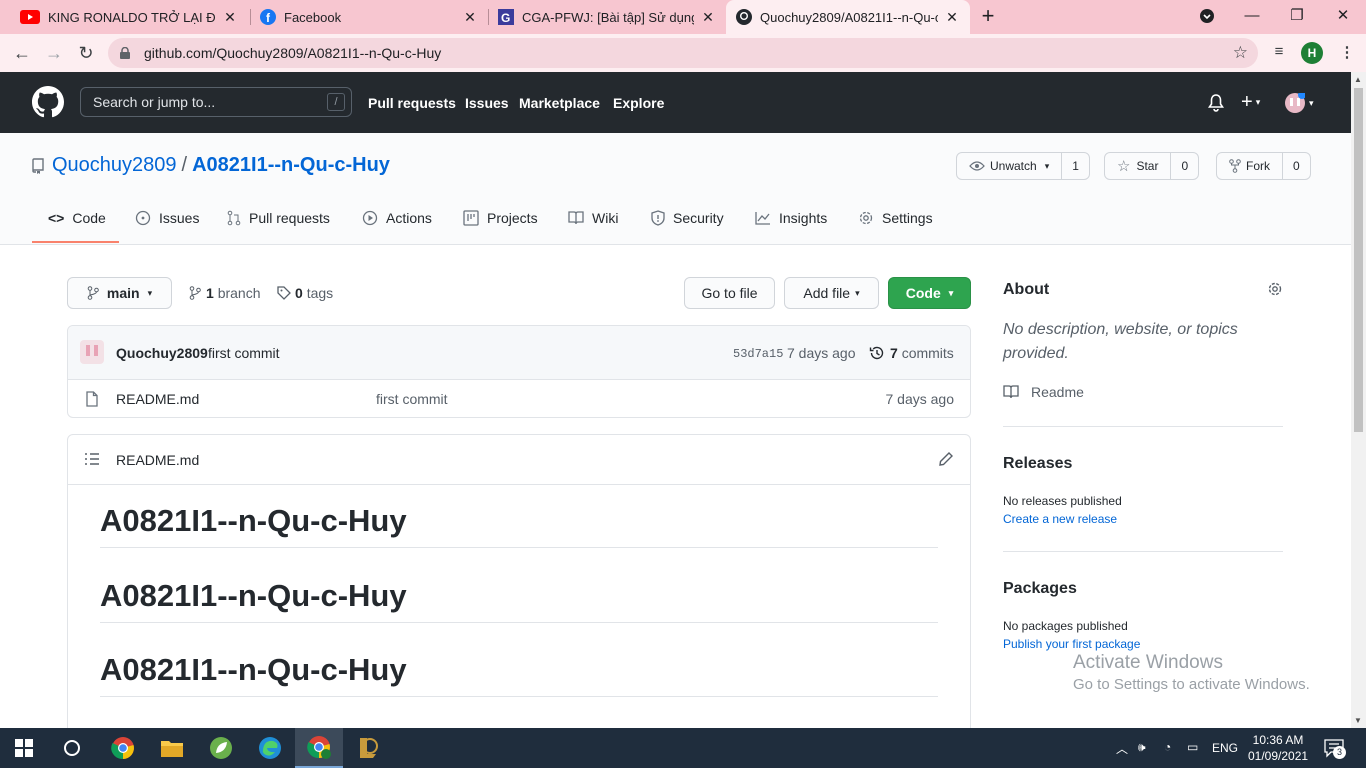 The height and width of the screenshot is (768, 1366). What do you see at coordinates (86, 53) in the screenshot?
I see `reload-icon: ↻` at bounding box center [86, 53].